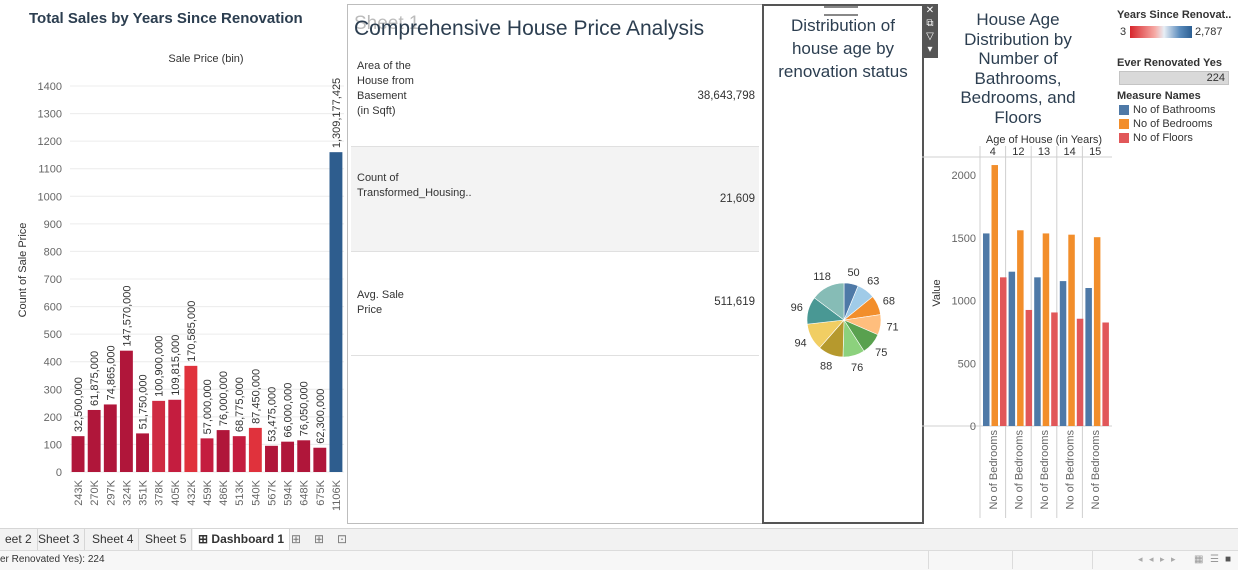  I want to click on x-tick-label: 1106K, so click(337, 495).